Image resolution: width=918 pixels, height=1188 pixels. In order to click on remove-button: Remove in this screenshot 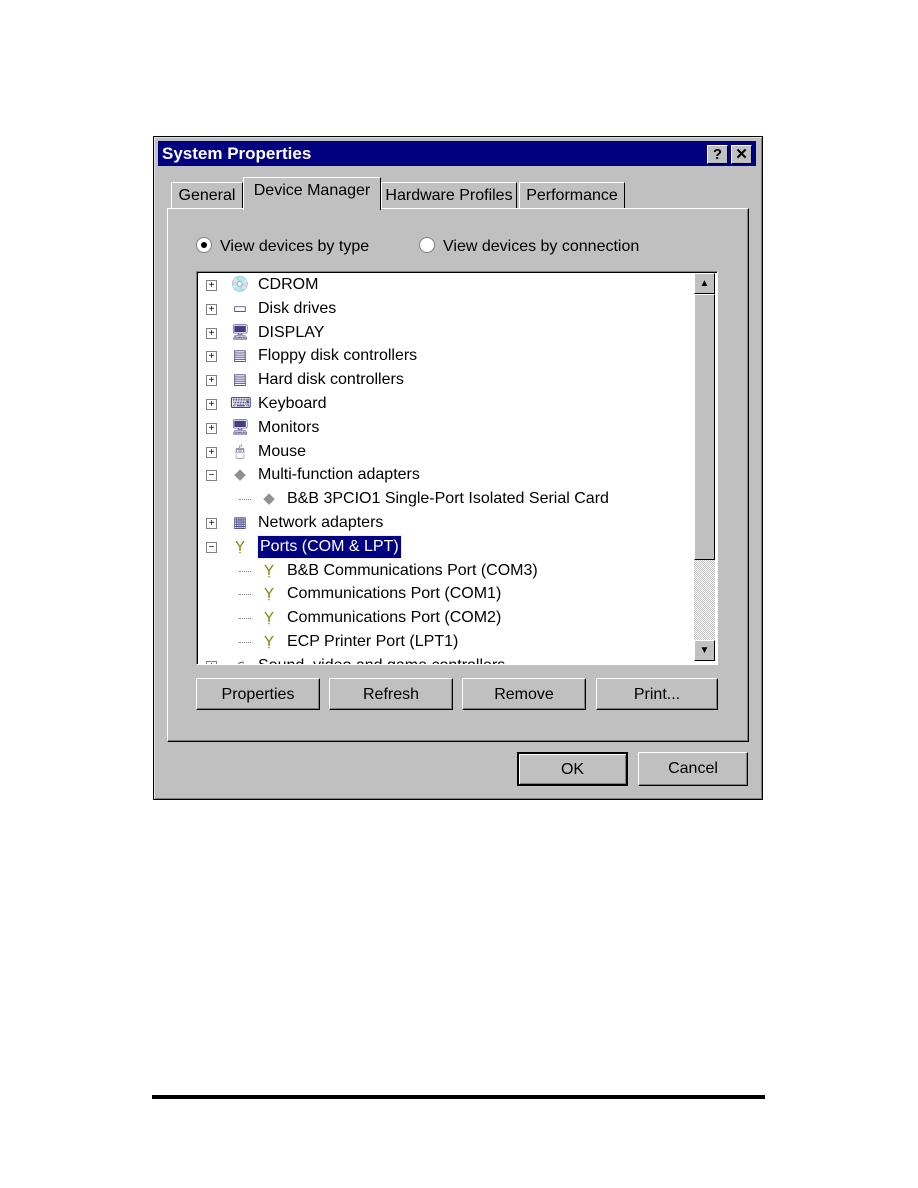, I will do `click(524, 694)`.